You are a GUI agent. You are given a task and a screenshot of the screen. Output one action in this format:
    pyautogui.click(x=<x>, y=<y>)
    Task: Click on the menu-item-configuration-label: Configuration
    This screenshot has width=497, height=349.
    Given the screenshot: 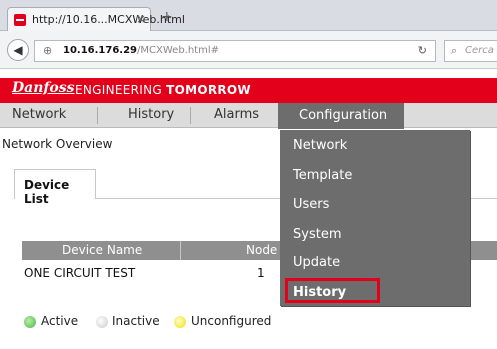 What is the action you would take?
    pyautogui.click(x=343, y=115)
    